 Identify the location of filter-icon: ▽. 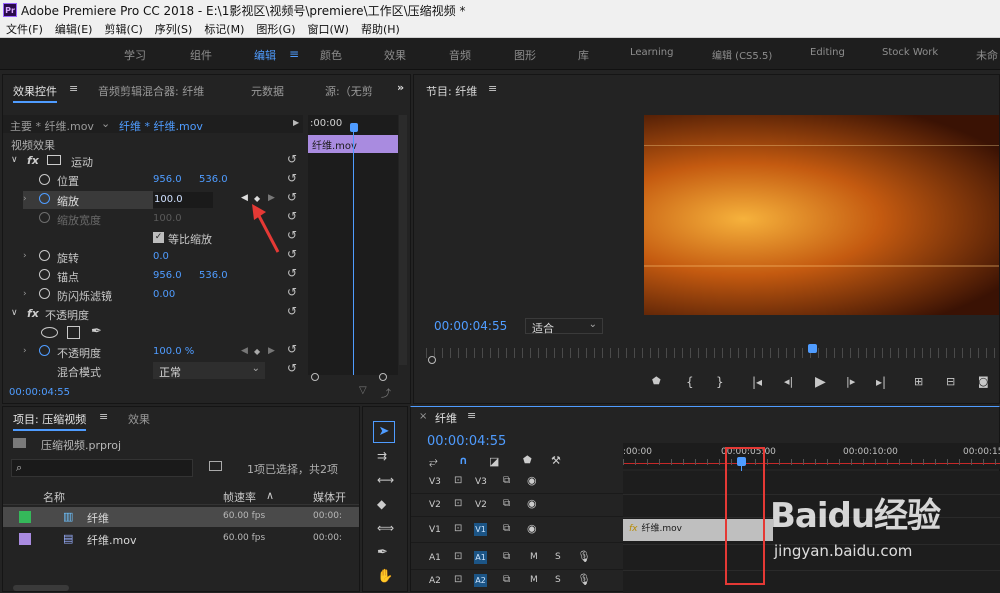
(363, 390).